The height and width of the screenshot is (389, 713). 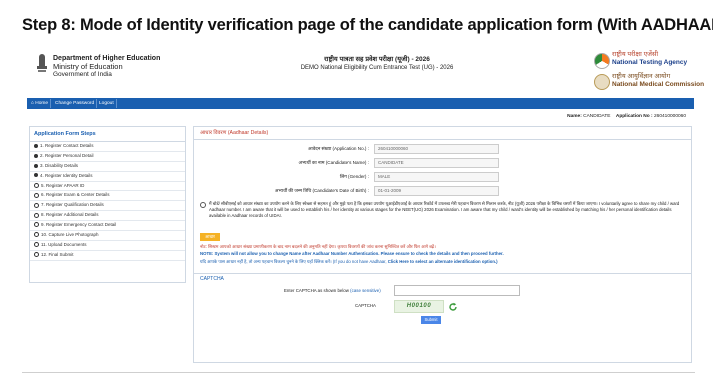 I want to click on sidebar-step-label: 4. Register Identity Details, so click(x=66, y=175).